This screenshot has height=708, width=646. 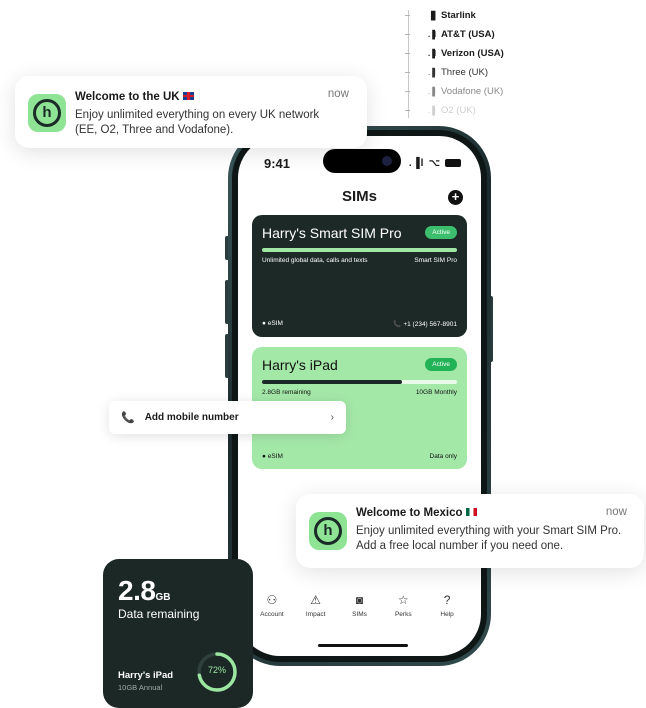 What do you see at coordinates (416, 163) in the screenshot?
I see `cellular-icon: .▐l` at bounding box center [416, 163].